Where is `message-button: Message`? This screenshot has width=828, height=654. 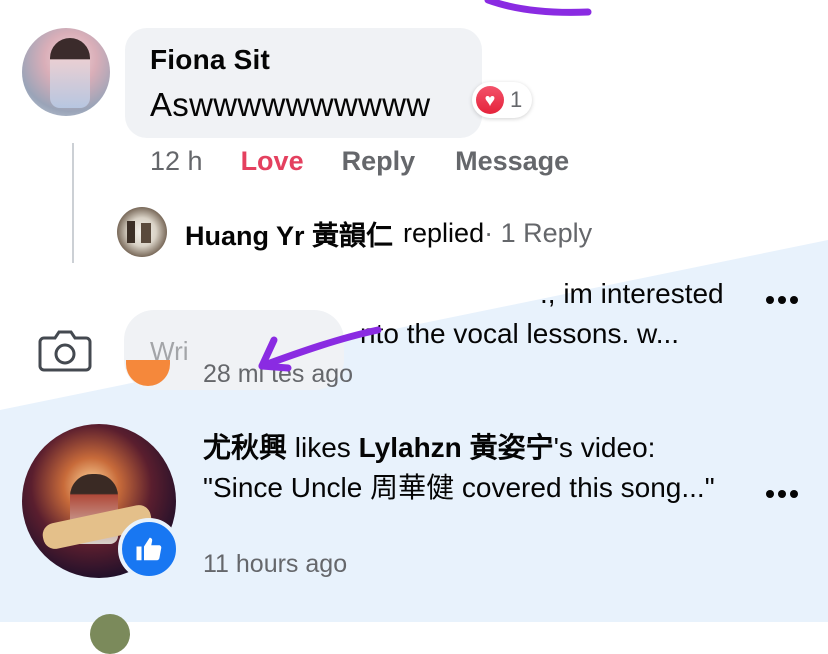 message-button: Message is located at coordinates (512, 161).